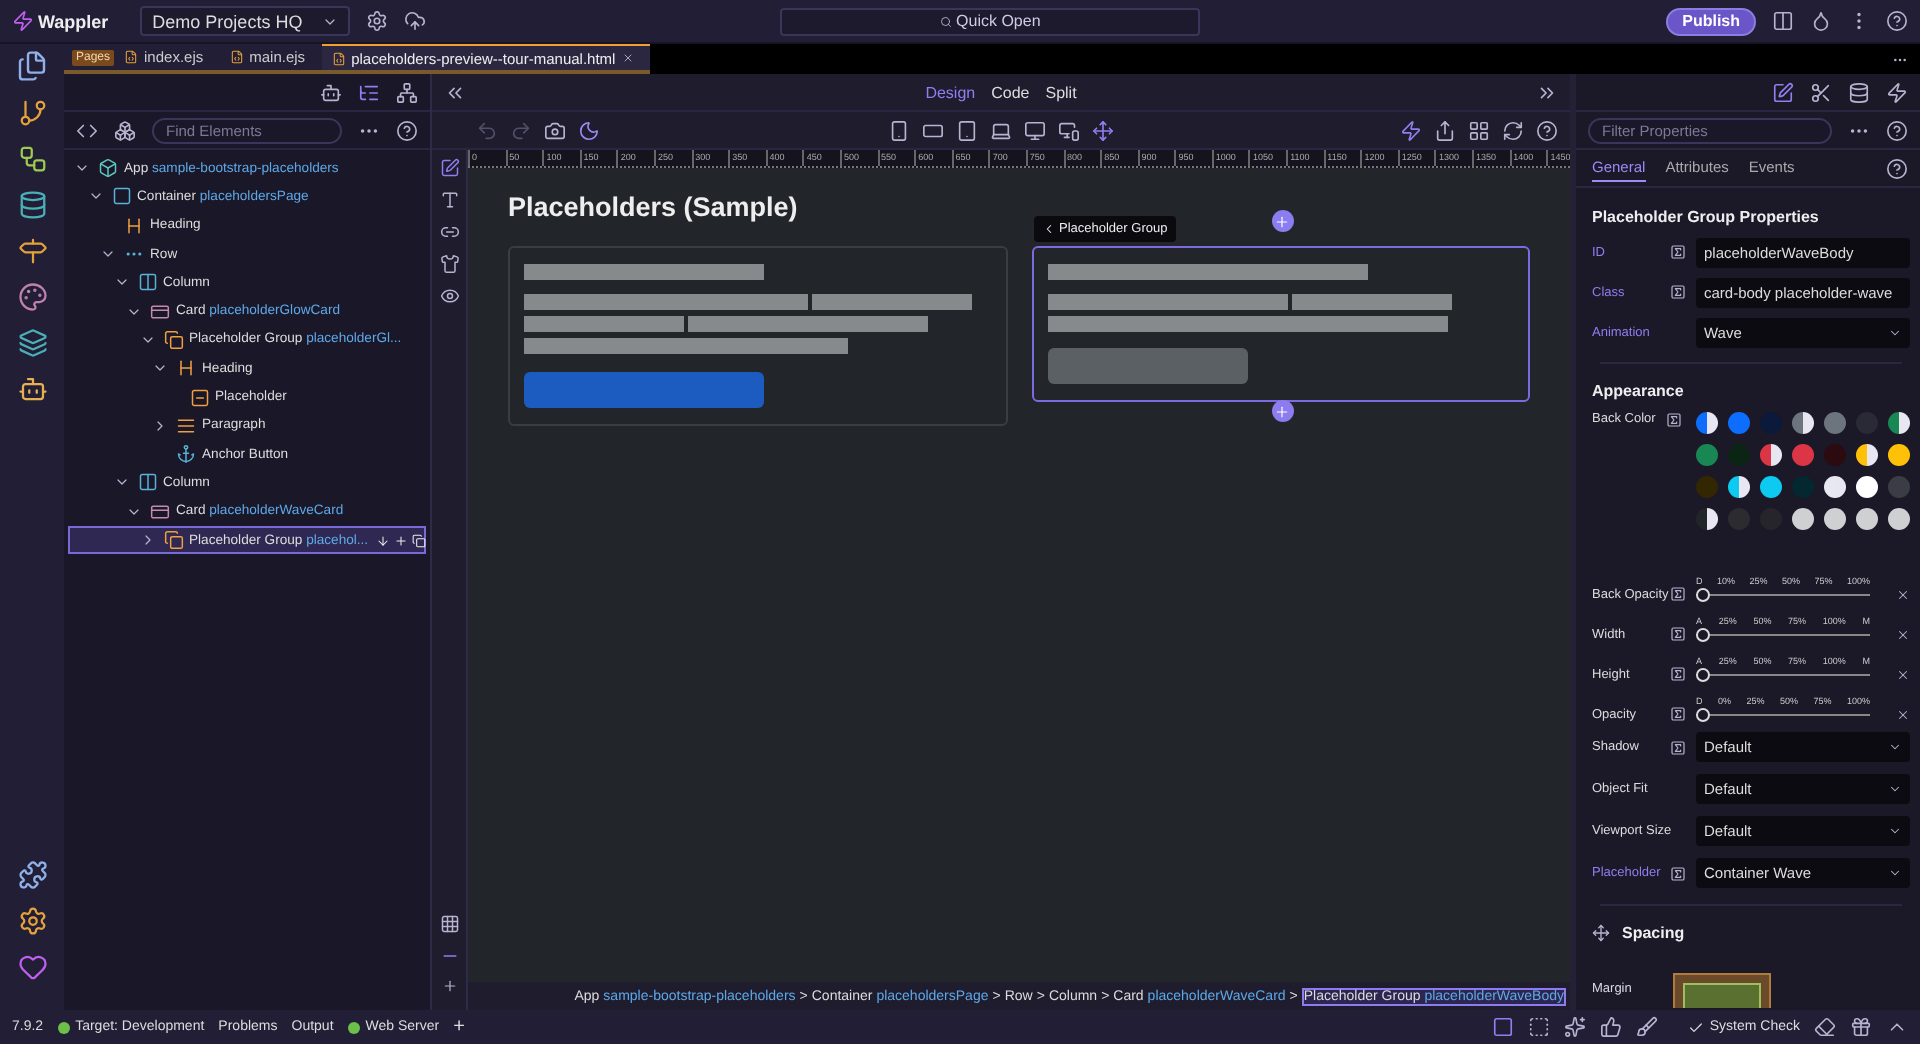  Describe the element at coordinates (653, 207) in the screenshot. I see `page-heading: Placeholders (Sample)` at that location.